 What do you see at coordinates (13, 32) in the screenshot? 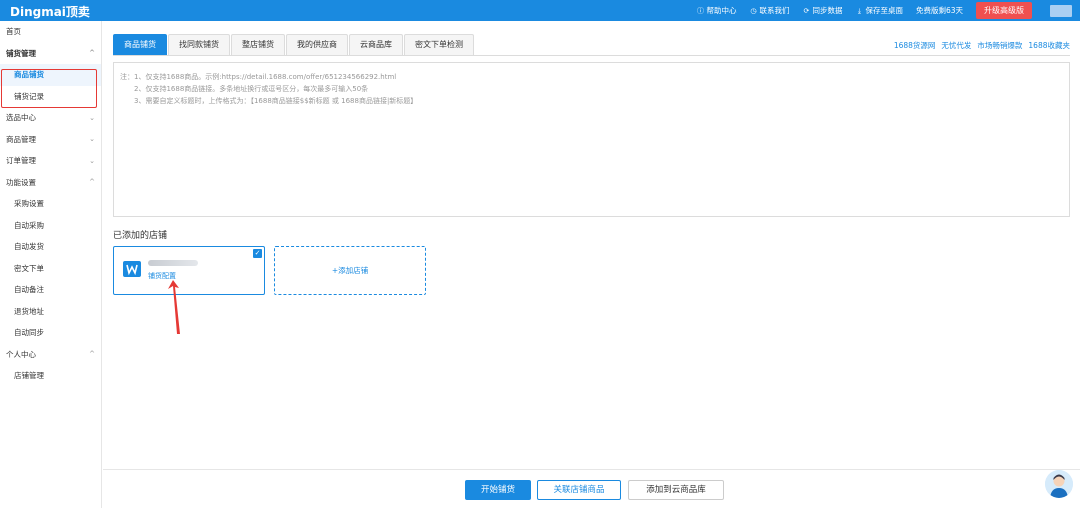
I see `sidebar-item-label: 首页` at bounding box center [13, 32].